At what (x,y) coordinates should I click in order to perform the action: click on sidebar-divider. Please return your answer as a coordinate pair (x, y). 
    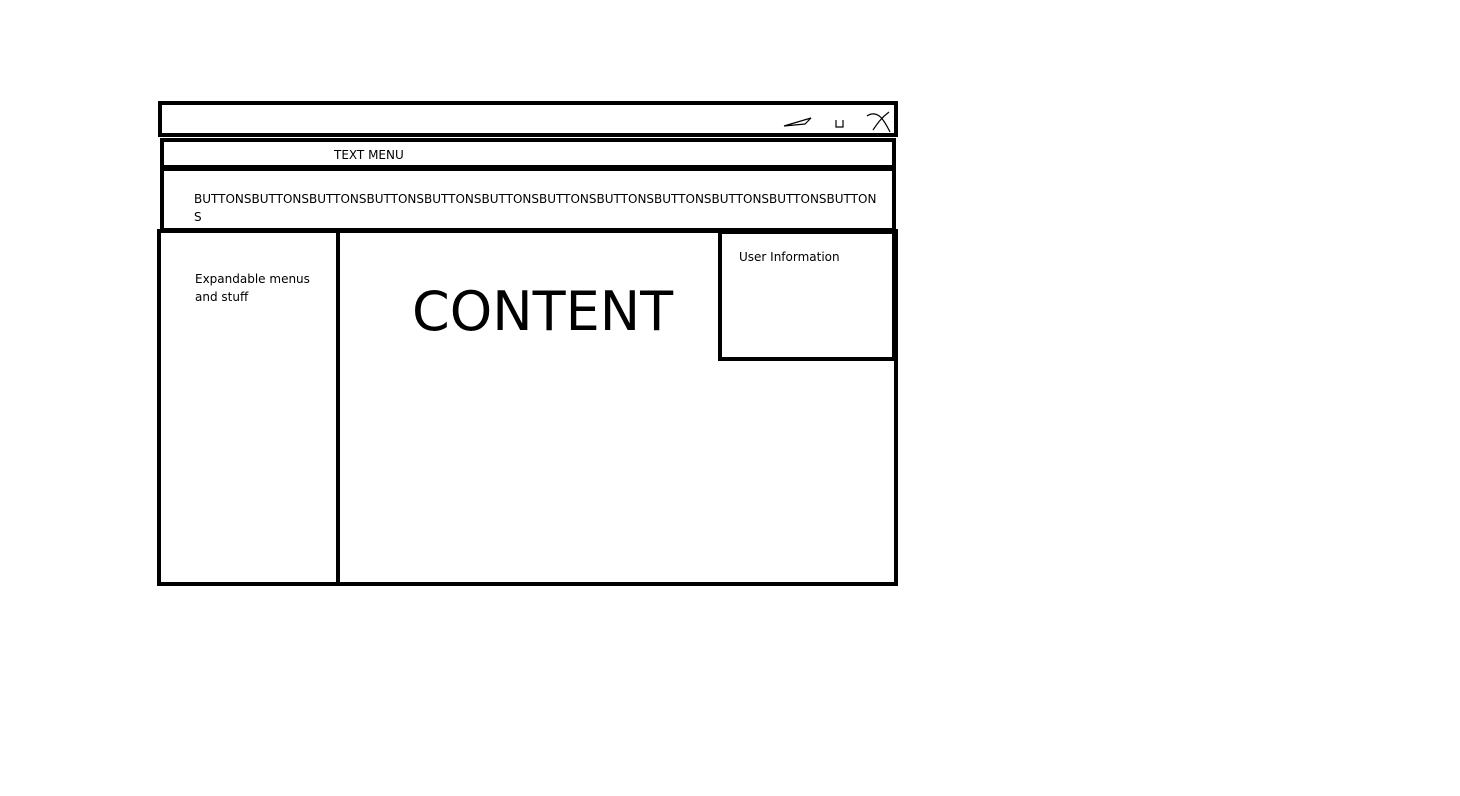
    Looking at the image, I should click on (338, 407).